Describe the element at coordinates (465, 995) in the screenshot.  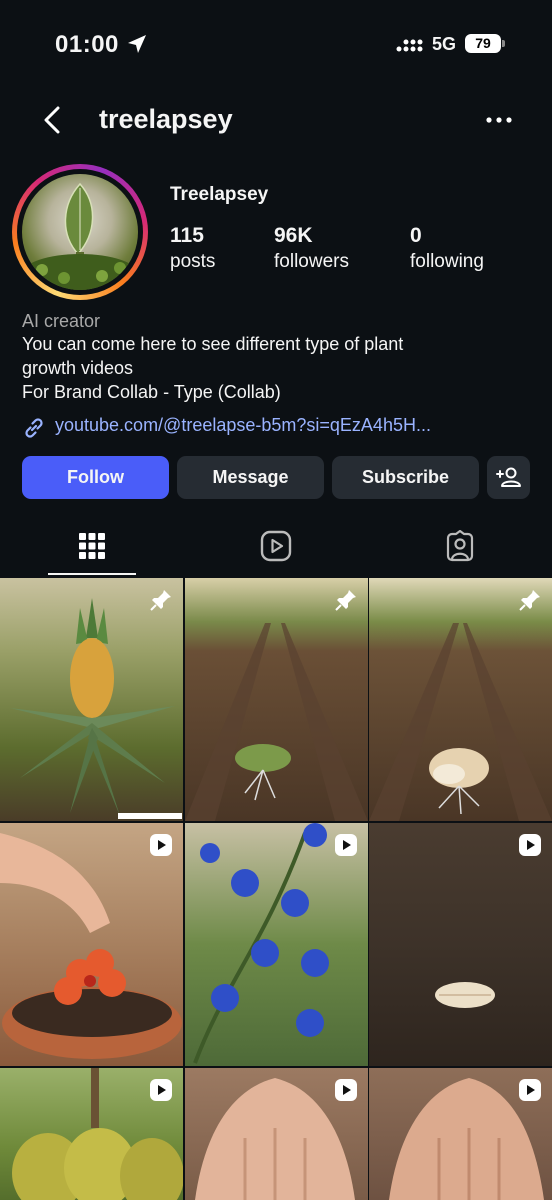
I see `seed-on-soil-thumbnail` at that location.